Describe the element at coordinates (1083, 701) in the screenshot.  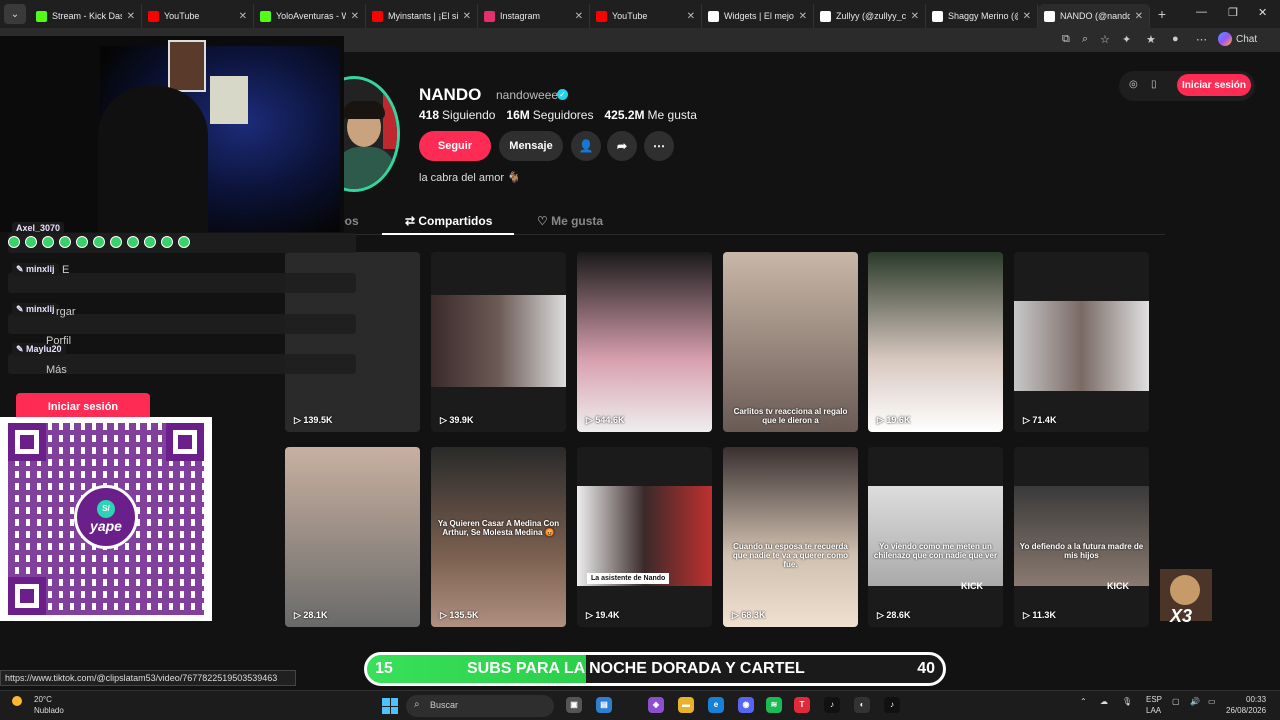
I see `tray-chevron-icon: ⌃` at that location.